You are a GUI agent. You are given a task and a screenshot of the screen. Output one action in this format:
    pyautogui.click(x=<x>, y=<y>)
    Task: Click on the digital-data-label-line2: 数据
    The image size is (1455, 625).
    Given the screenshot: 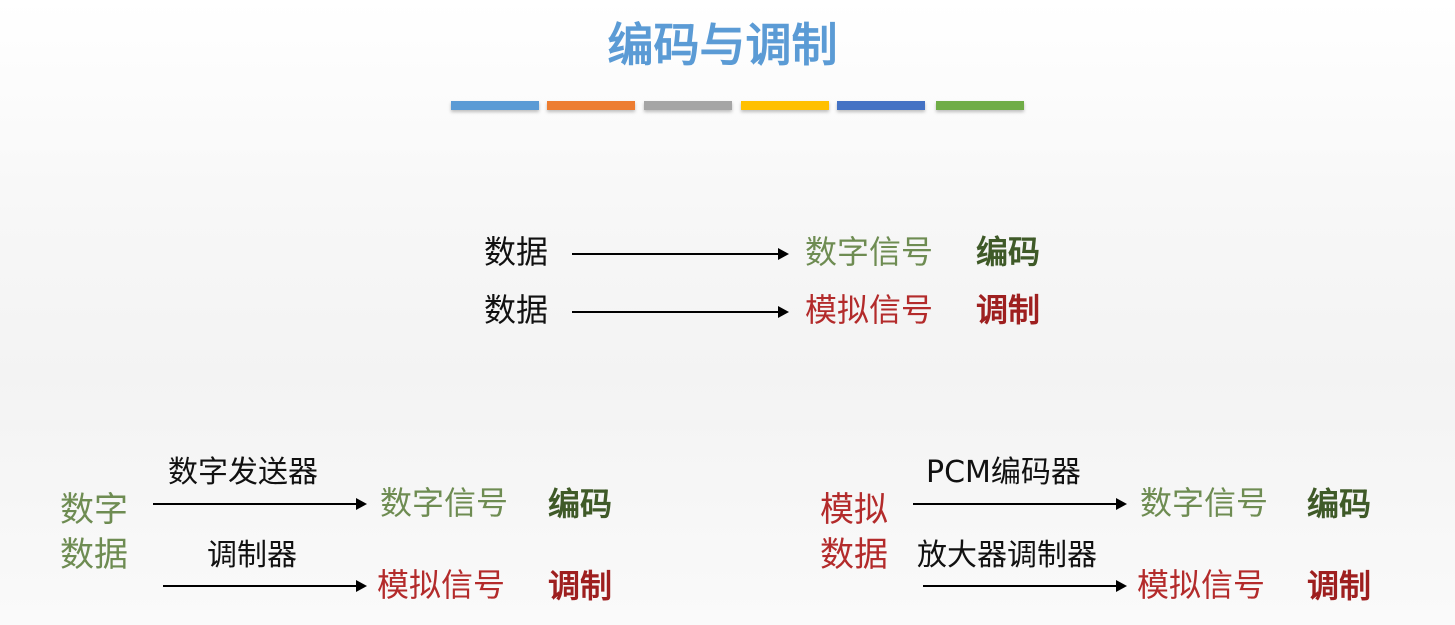 What is the action you would take?
    pyautogui.click(x=94, y=555)
    